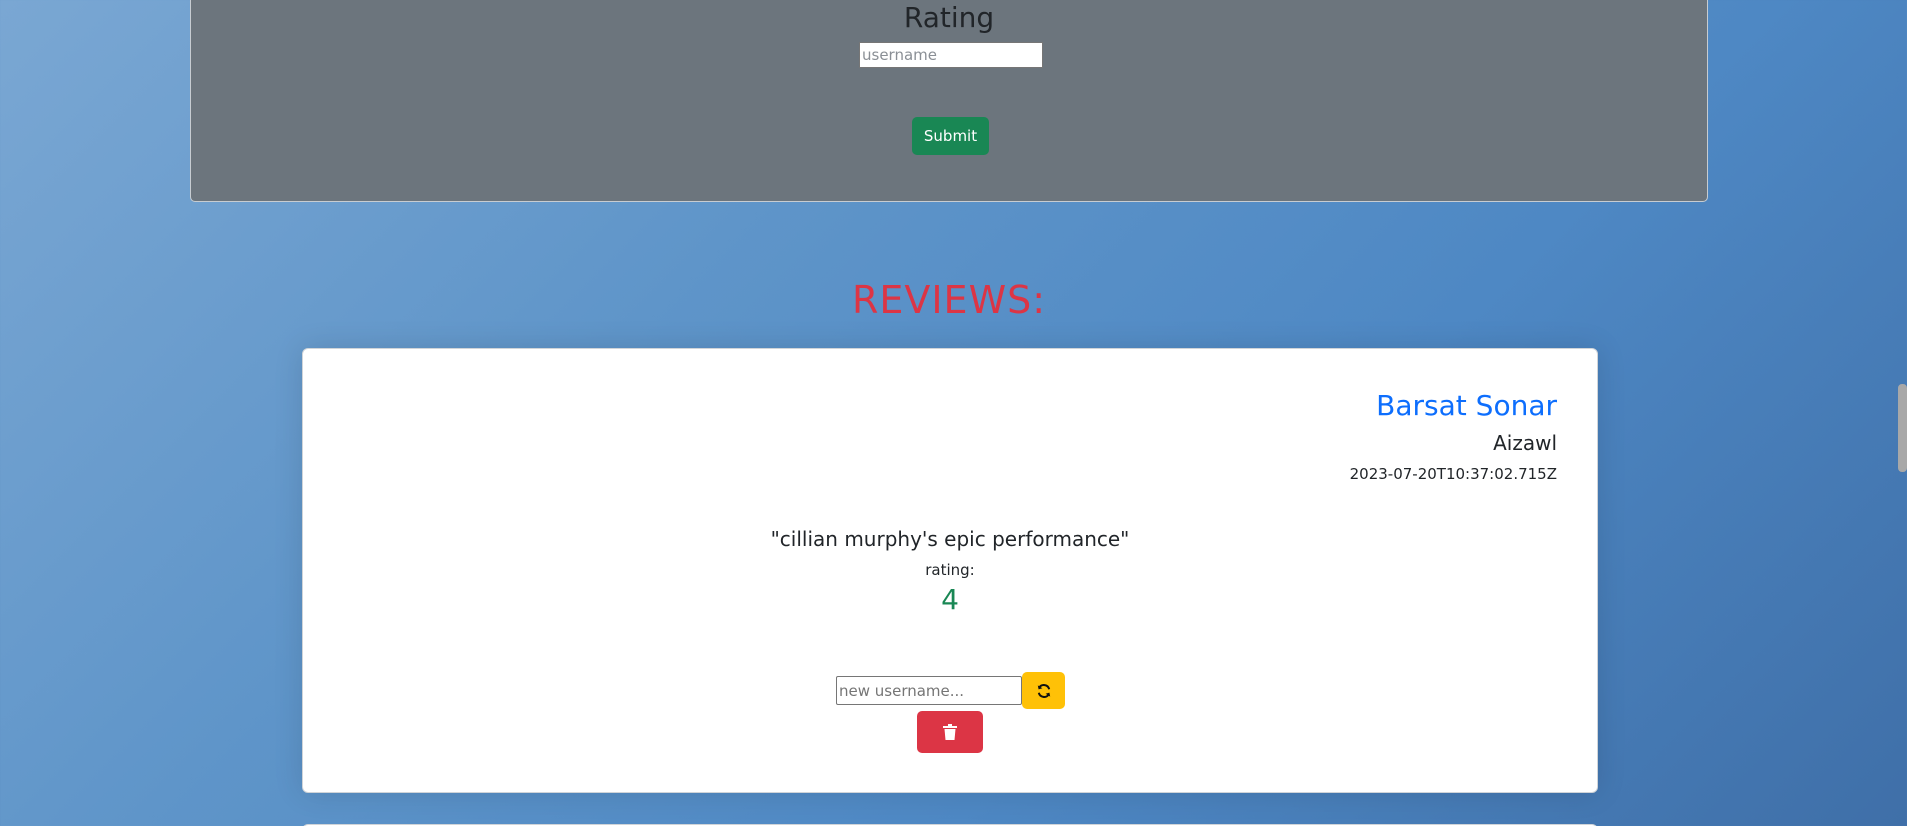 The height and width of the screenshot is (826, 1907). Describe the element at coordinates (950, 539) in the screenshot. I see `review-text: "cillian murphy's epic performance"` at that location.